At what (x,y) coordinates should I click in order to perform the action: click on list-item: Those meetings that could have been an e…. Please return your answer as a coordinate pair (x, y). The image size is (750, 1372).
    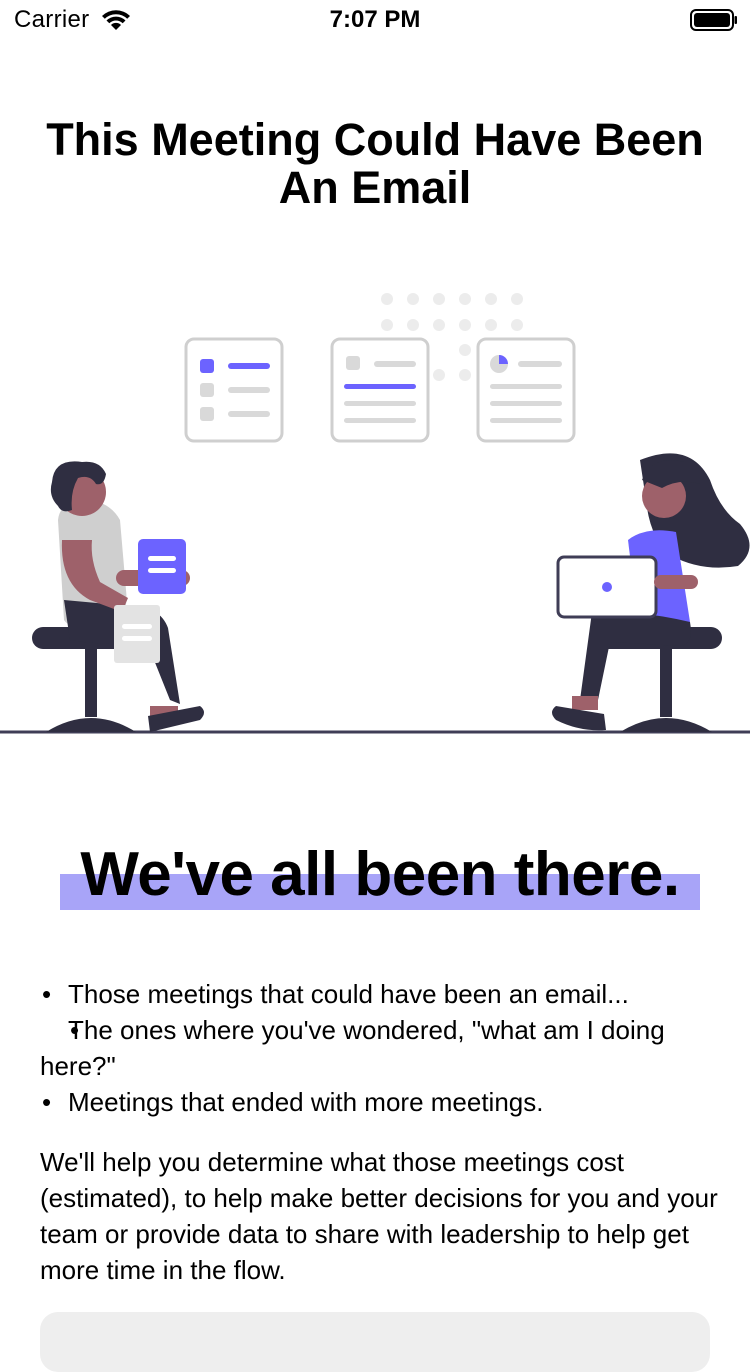
    Looking at the image, I should click on (385, 994).